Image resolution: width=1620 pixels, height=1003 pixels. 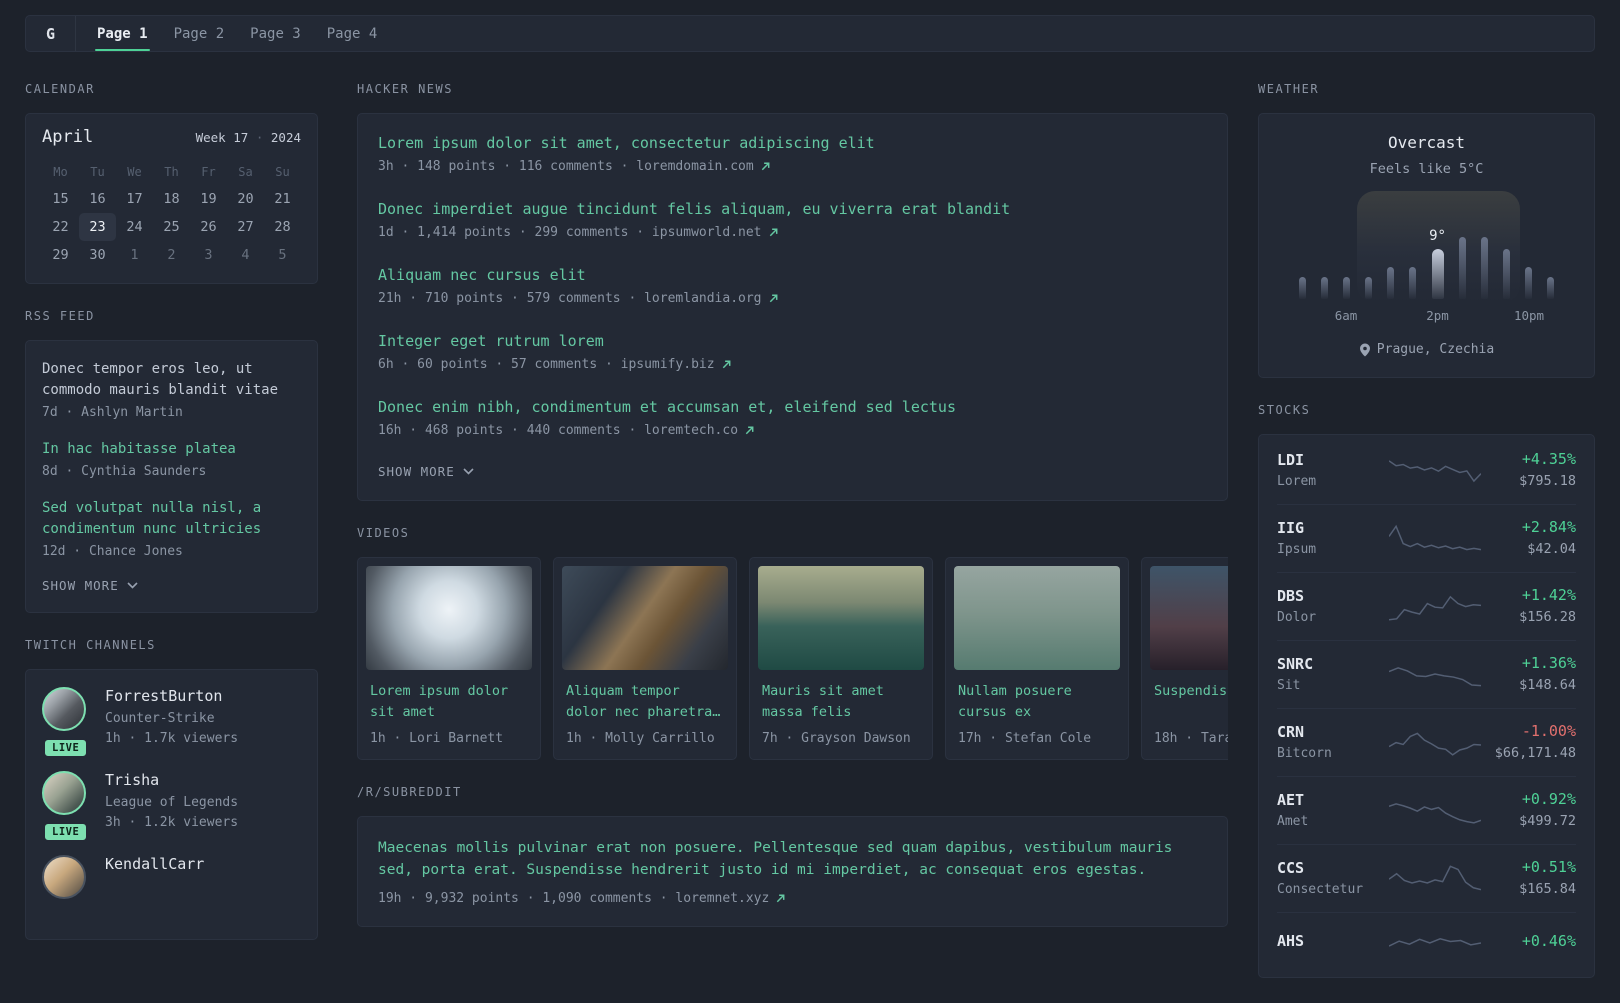 What do you see at coordinates (1535, 753) in the screenshot?
I see `stock-price: $66,171.48` at bounding box center [1535, 753].